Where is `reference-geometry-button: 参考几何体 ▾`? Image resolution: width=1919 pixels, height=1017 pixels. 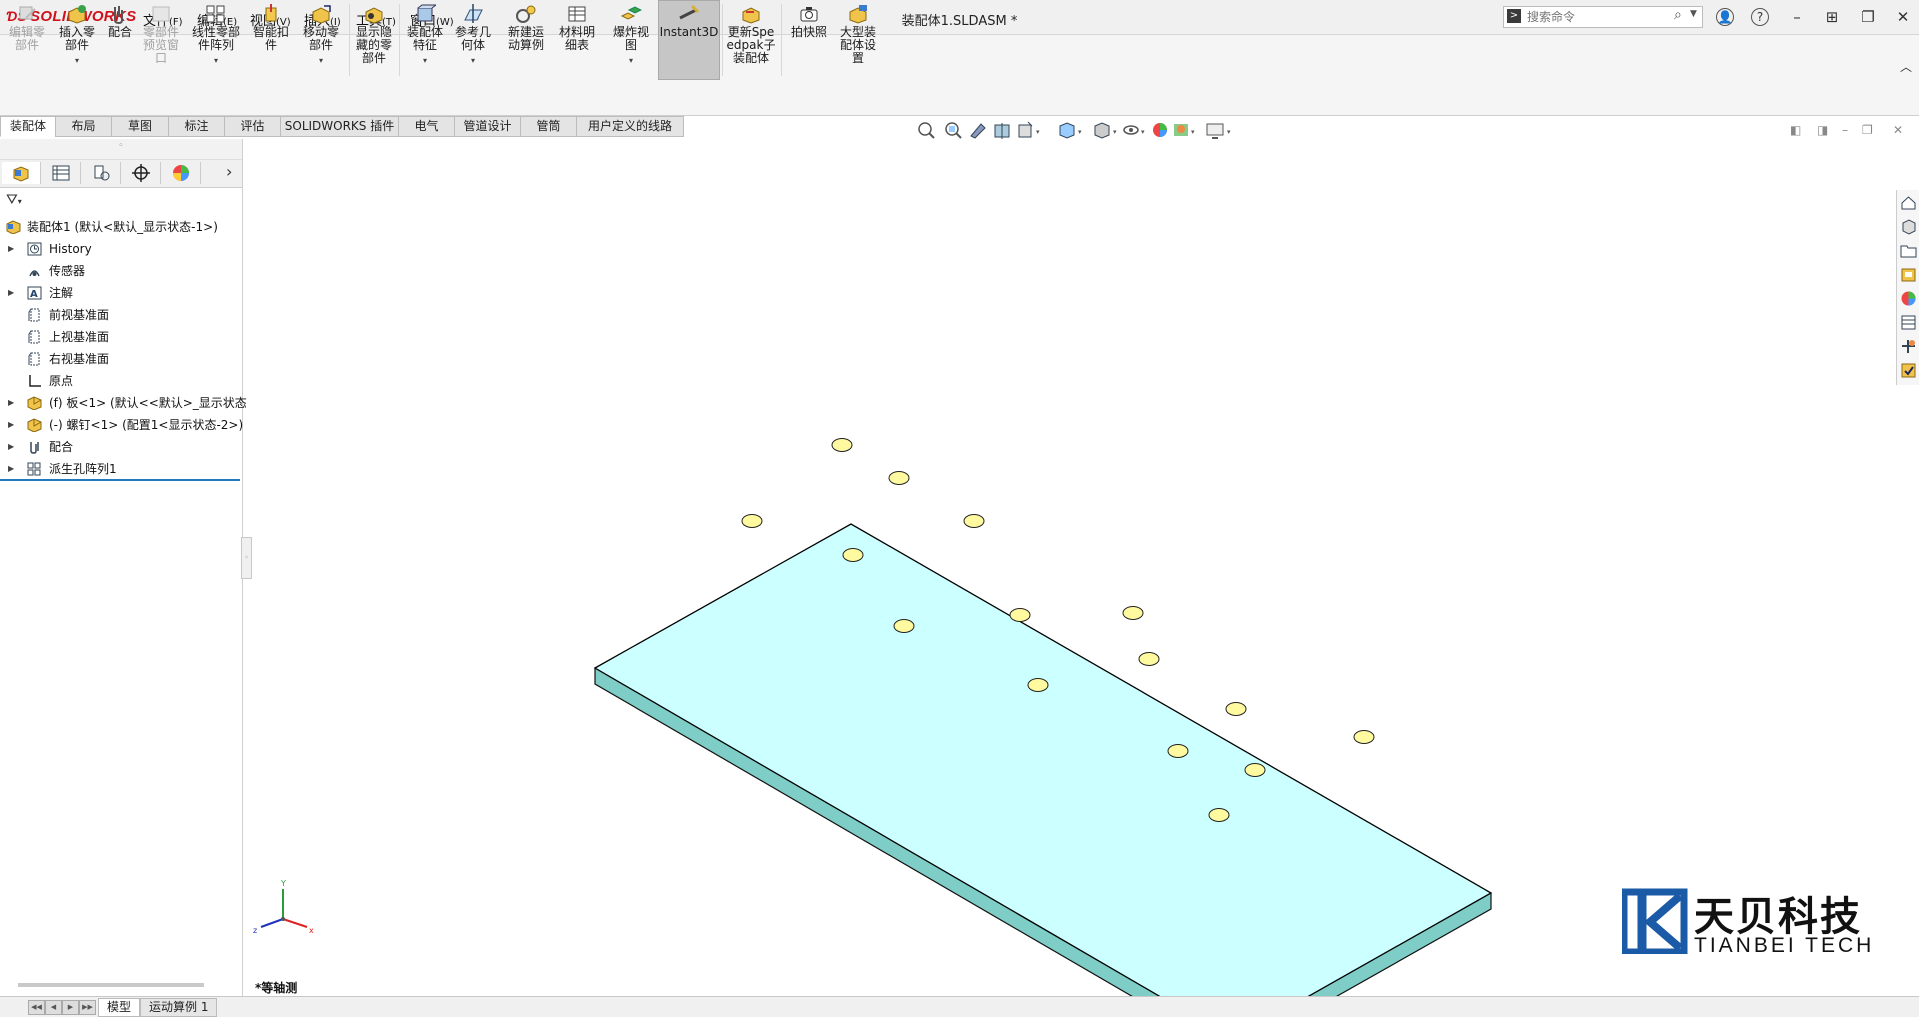 reference-geometry-button: 参考几何体 ▾ is located at coordinates (473, 35).